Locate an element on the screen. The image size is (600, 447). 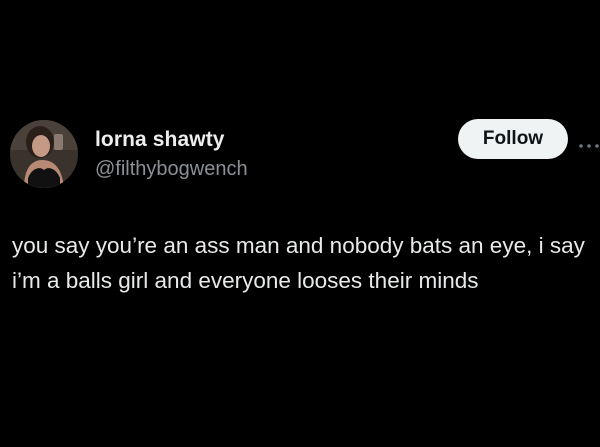
avatar-image is located at coordinates (44, 154).